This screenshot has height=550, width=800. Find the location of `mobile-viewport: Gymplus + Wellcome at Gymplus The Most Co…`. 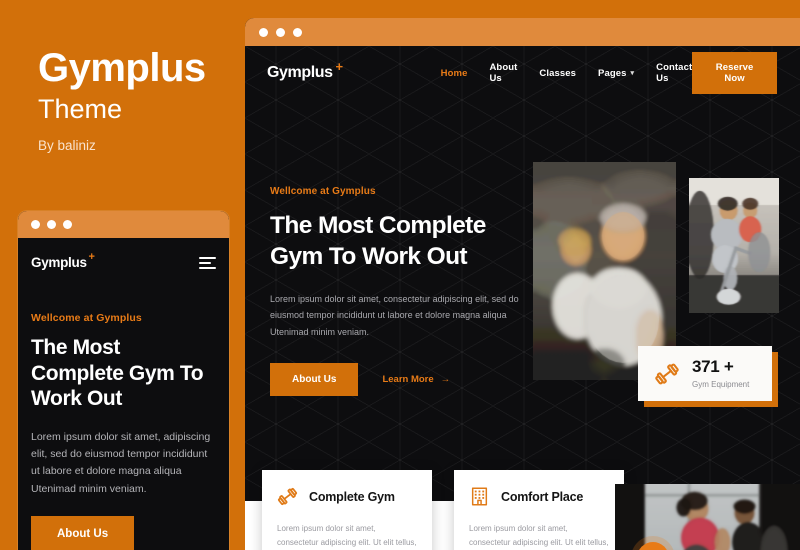

mobile-viewport: Gymplus + Wellcome at Gymplus The Most Co… is located at coordinates (123, 394).